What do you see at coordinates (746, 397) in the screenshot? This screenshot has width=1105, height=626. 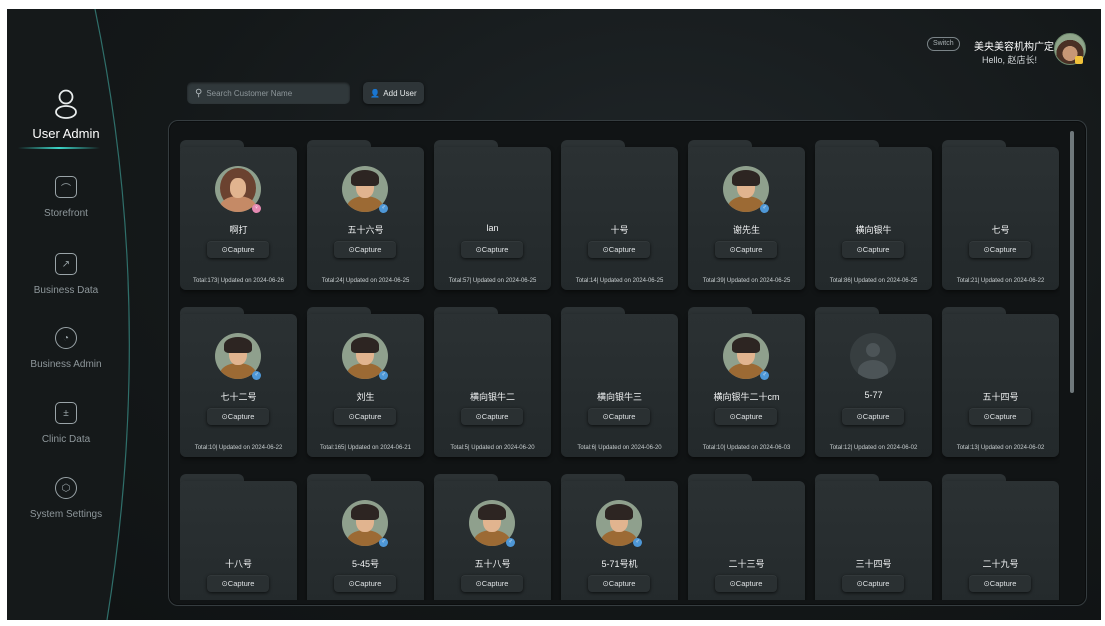 I see `customer-name: 横向银牛二十cm` at bounding box center [746, 397].